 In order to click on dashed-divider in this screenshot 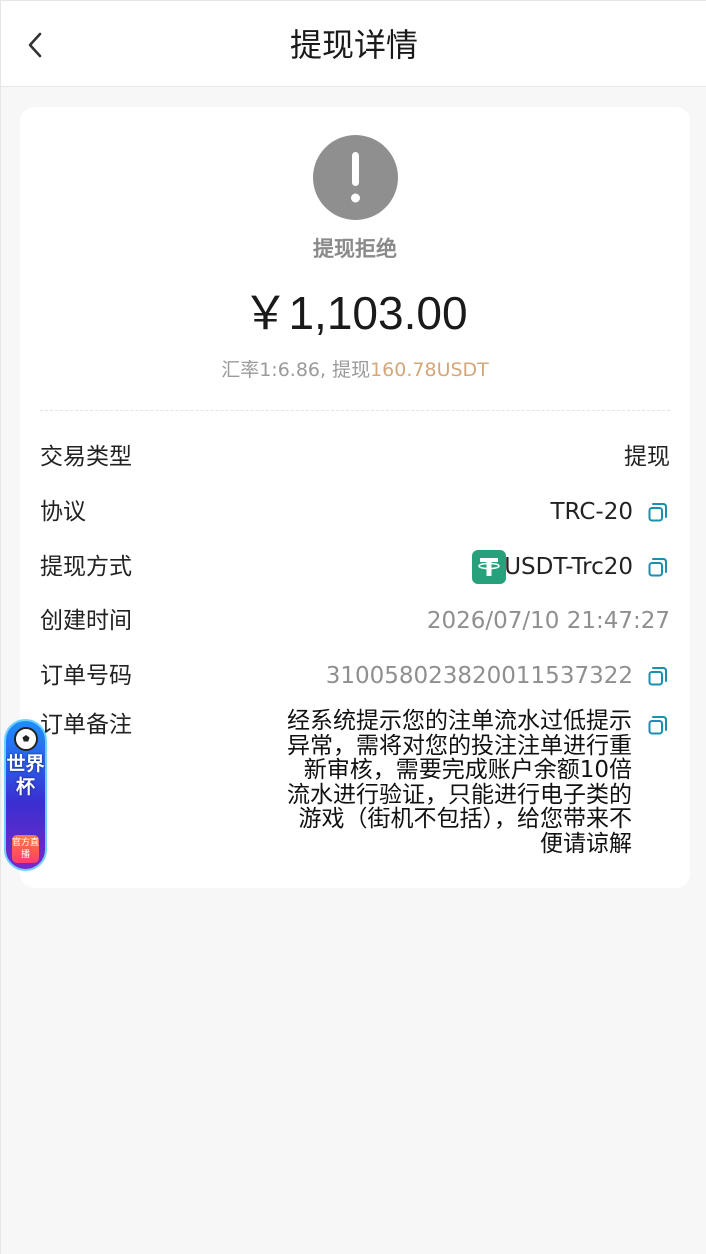, I will do `click(355, 410)`.